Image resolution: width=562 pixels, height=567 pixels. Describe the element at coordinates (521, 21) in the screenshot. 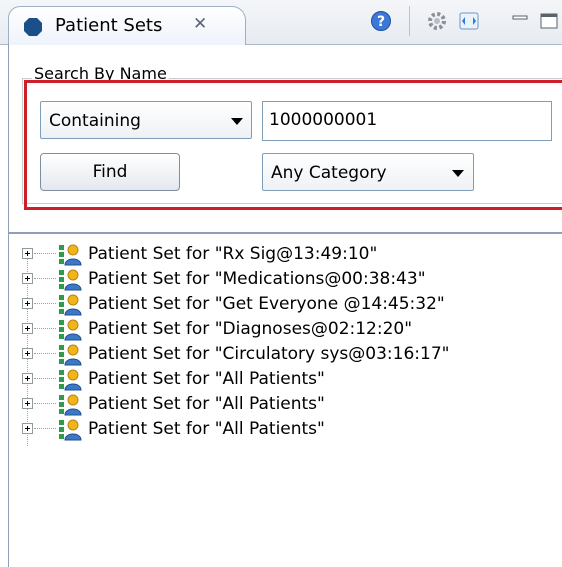

I see `minimize-icon` at that location.